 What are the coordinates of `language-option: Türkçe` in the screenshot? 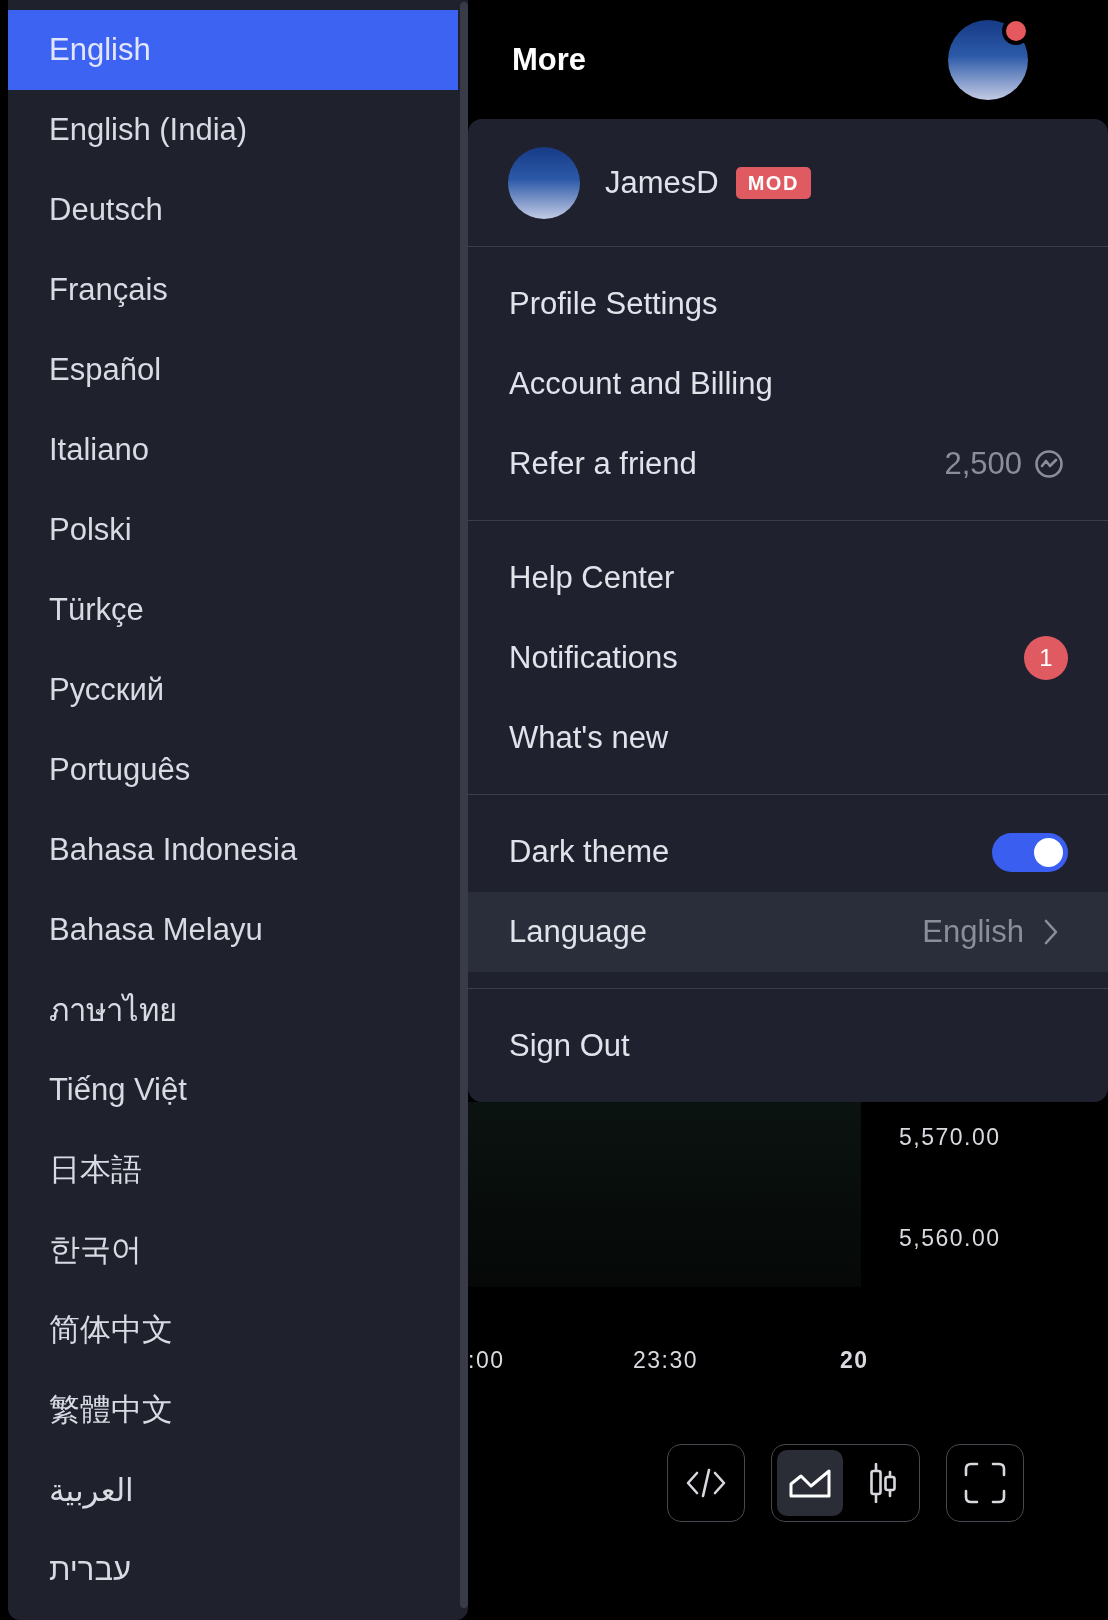 It's located at (233, 610).